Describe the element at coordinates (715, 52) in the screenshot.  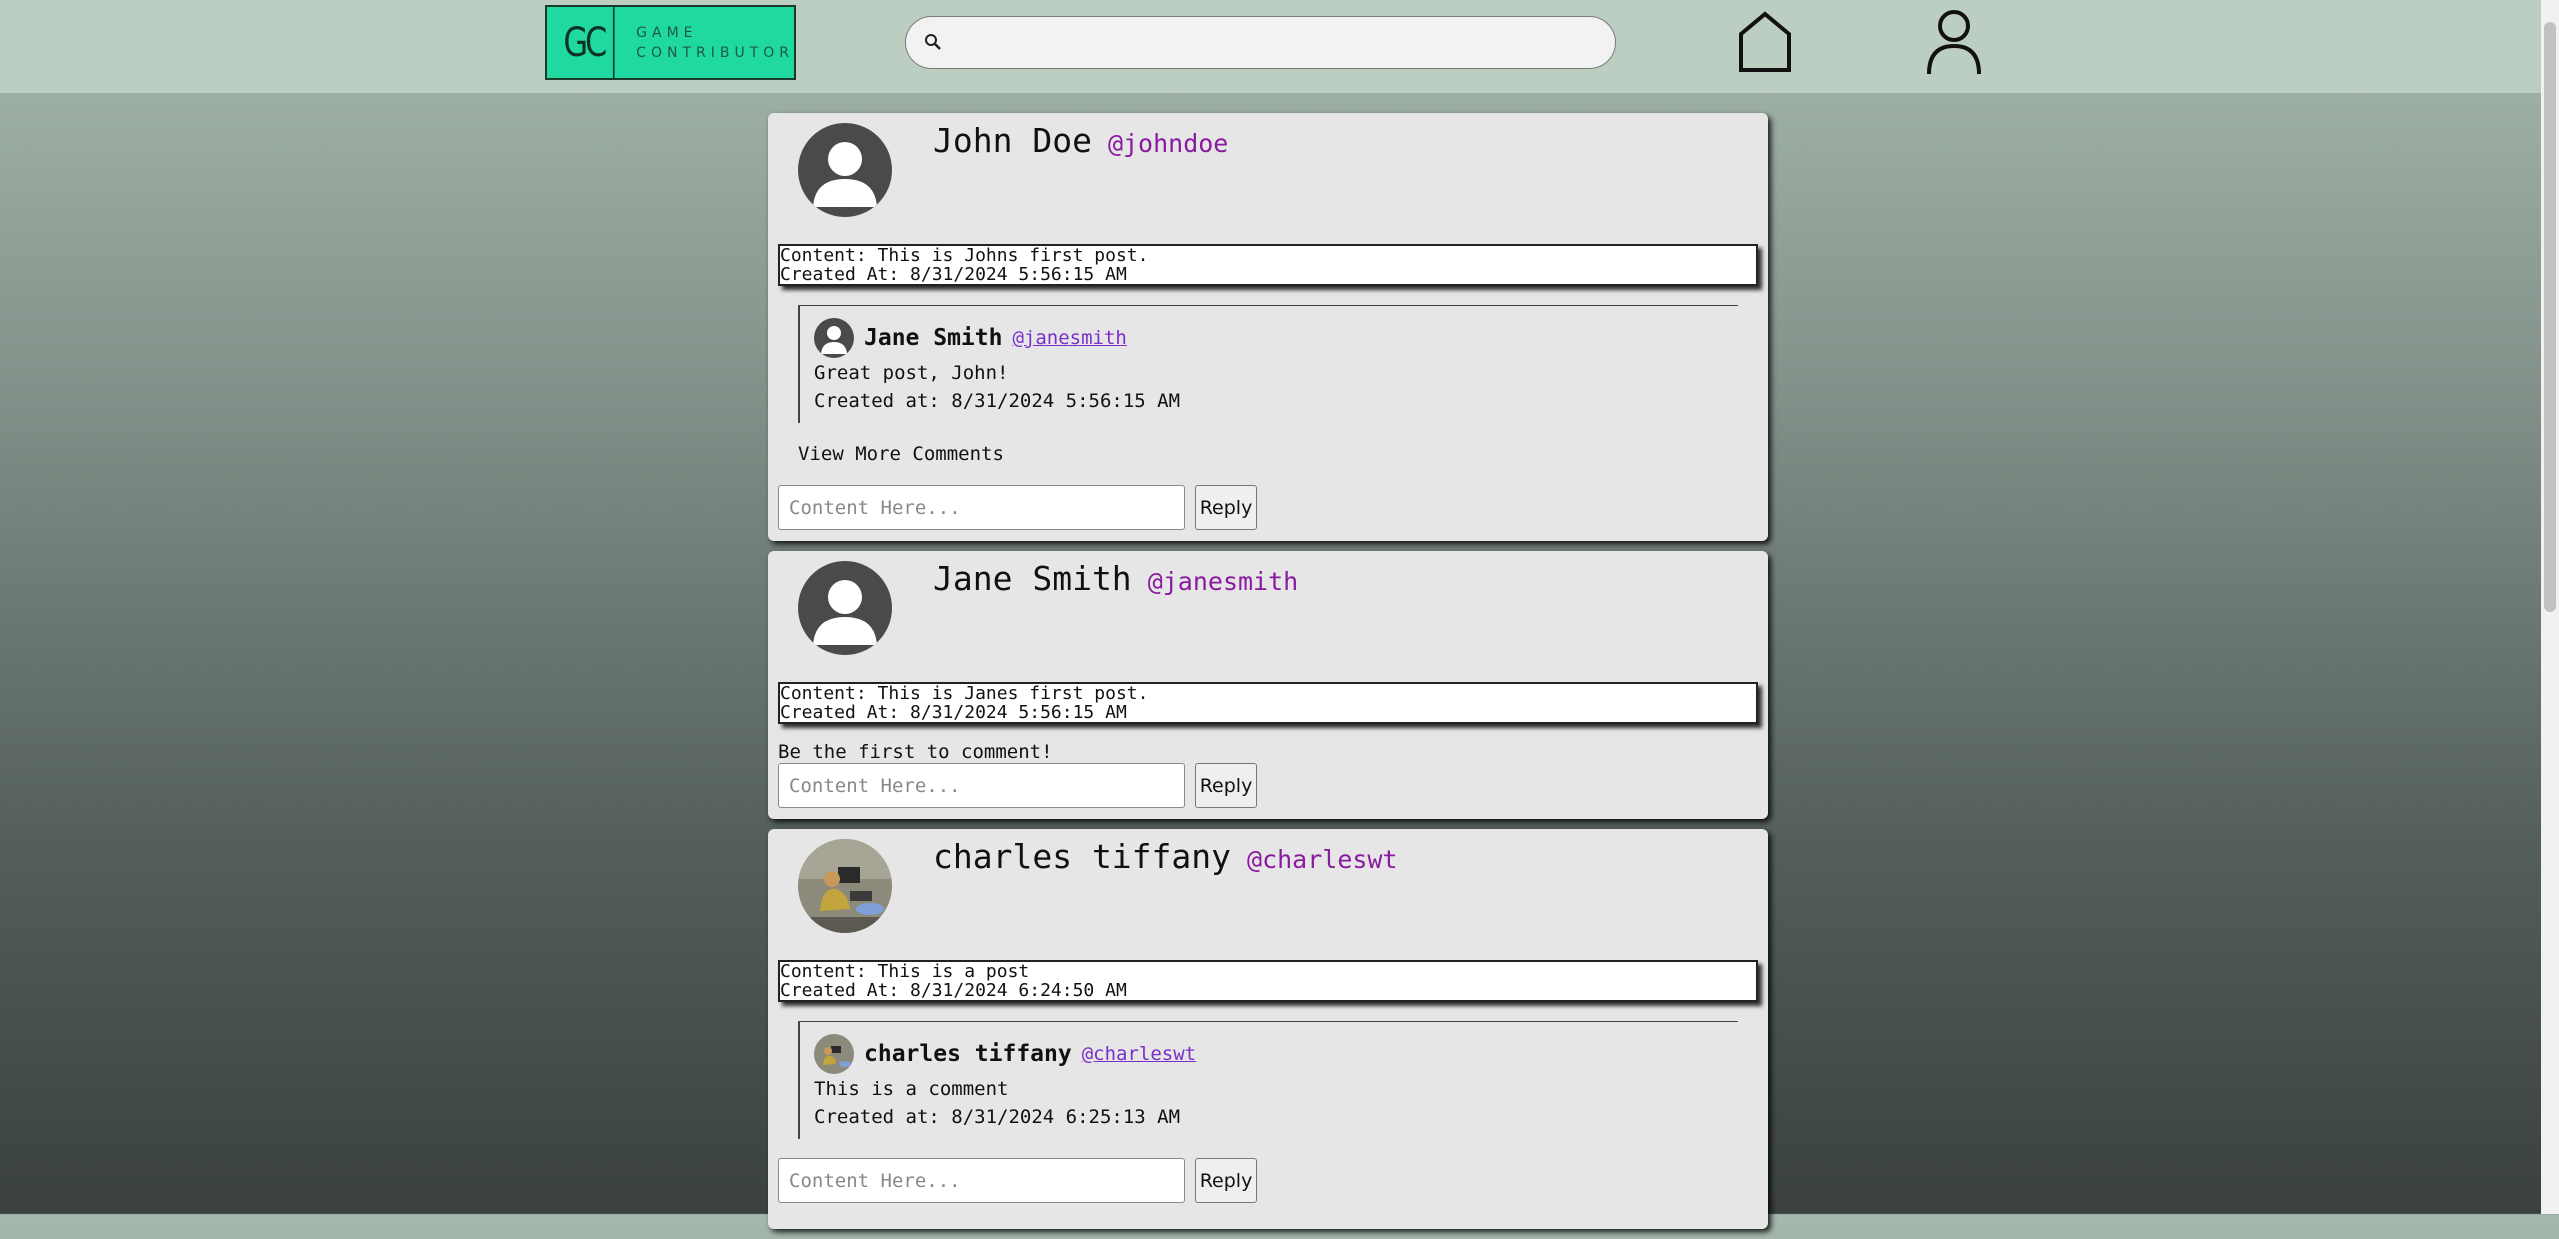
I see `logo-line-2: CONTRIBUTOR` at that location.